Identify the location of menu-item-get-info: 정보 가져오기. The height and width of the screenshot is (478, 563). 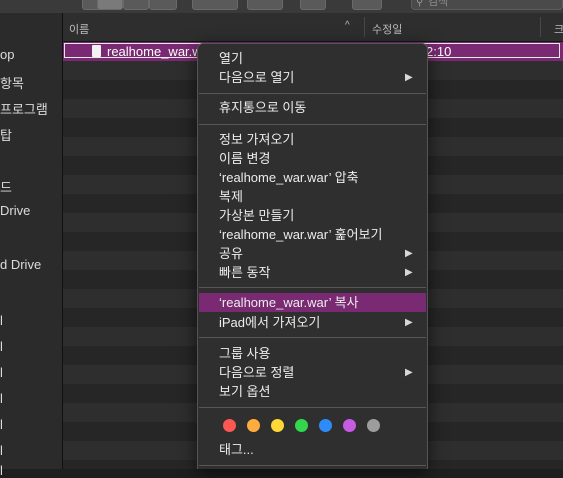
(312, 139).